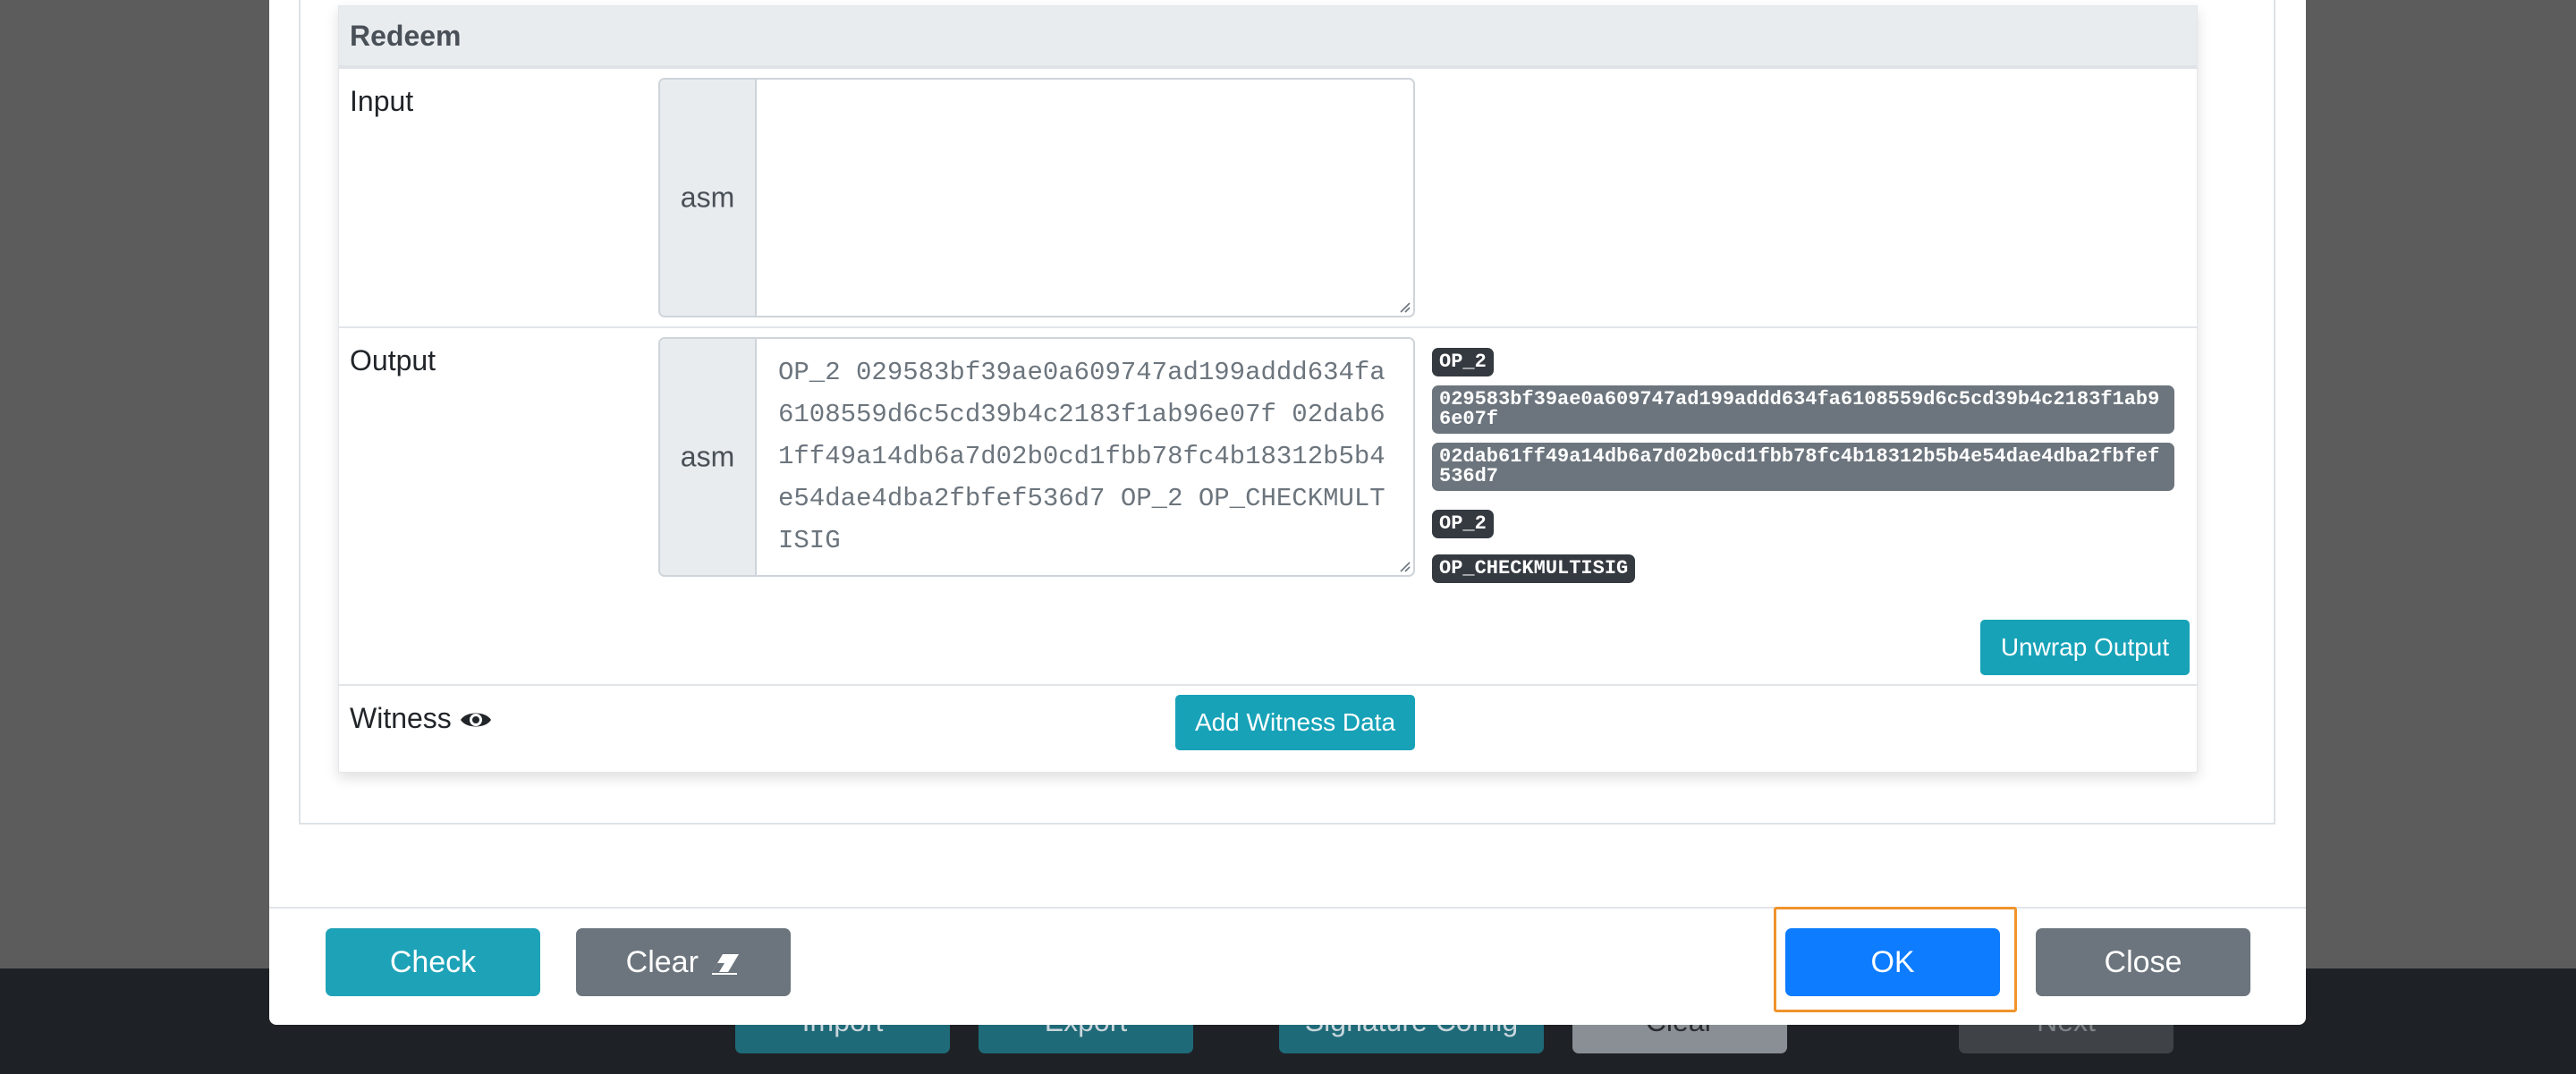  Describe the element at coordinates (2085, 647) in the screenshot. I see `unwrap-output-button: Unwrap Output` at that location.